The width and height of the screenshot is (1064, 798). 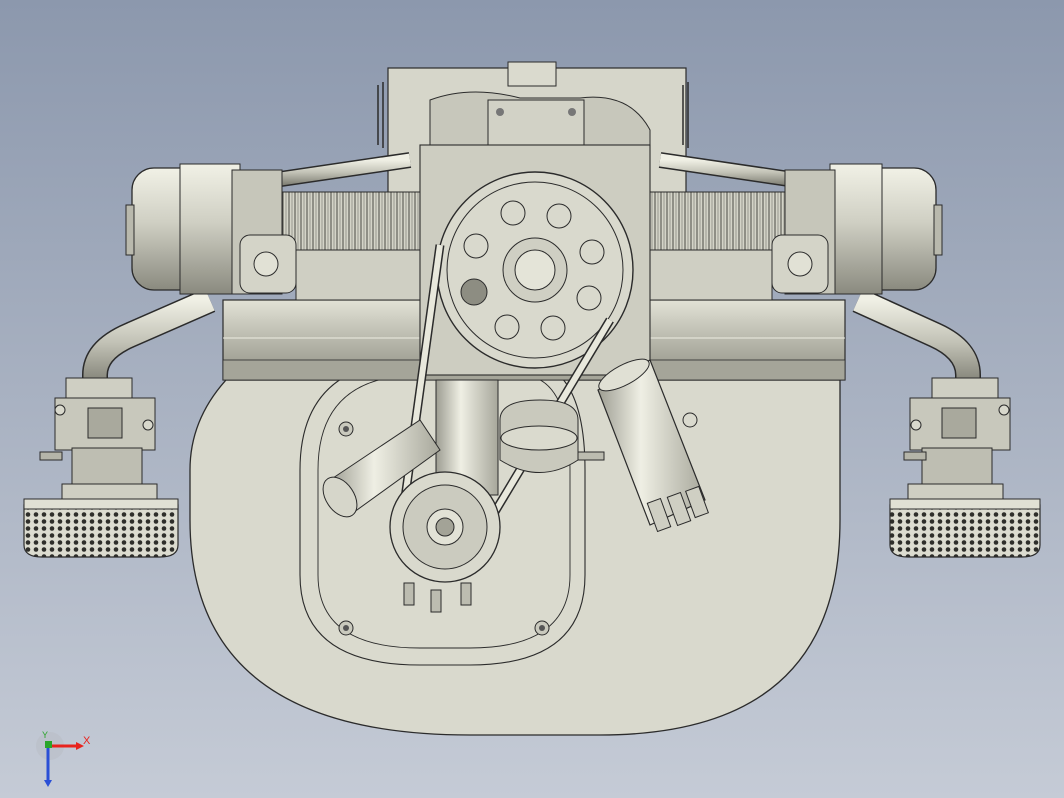 I want to click on right-carburetor, so click(x=957, y=440).